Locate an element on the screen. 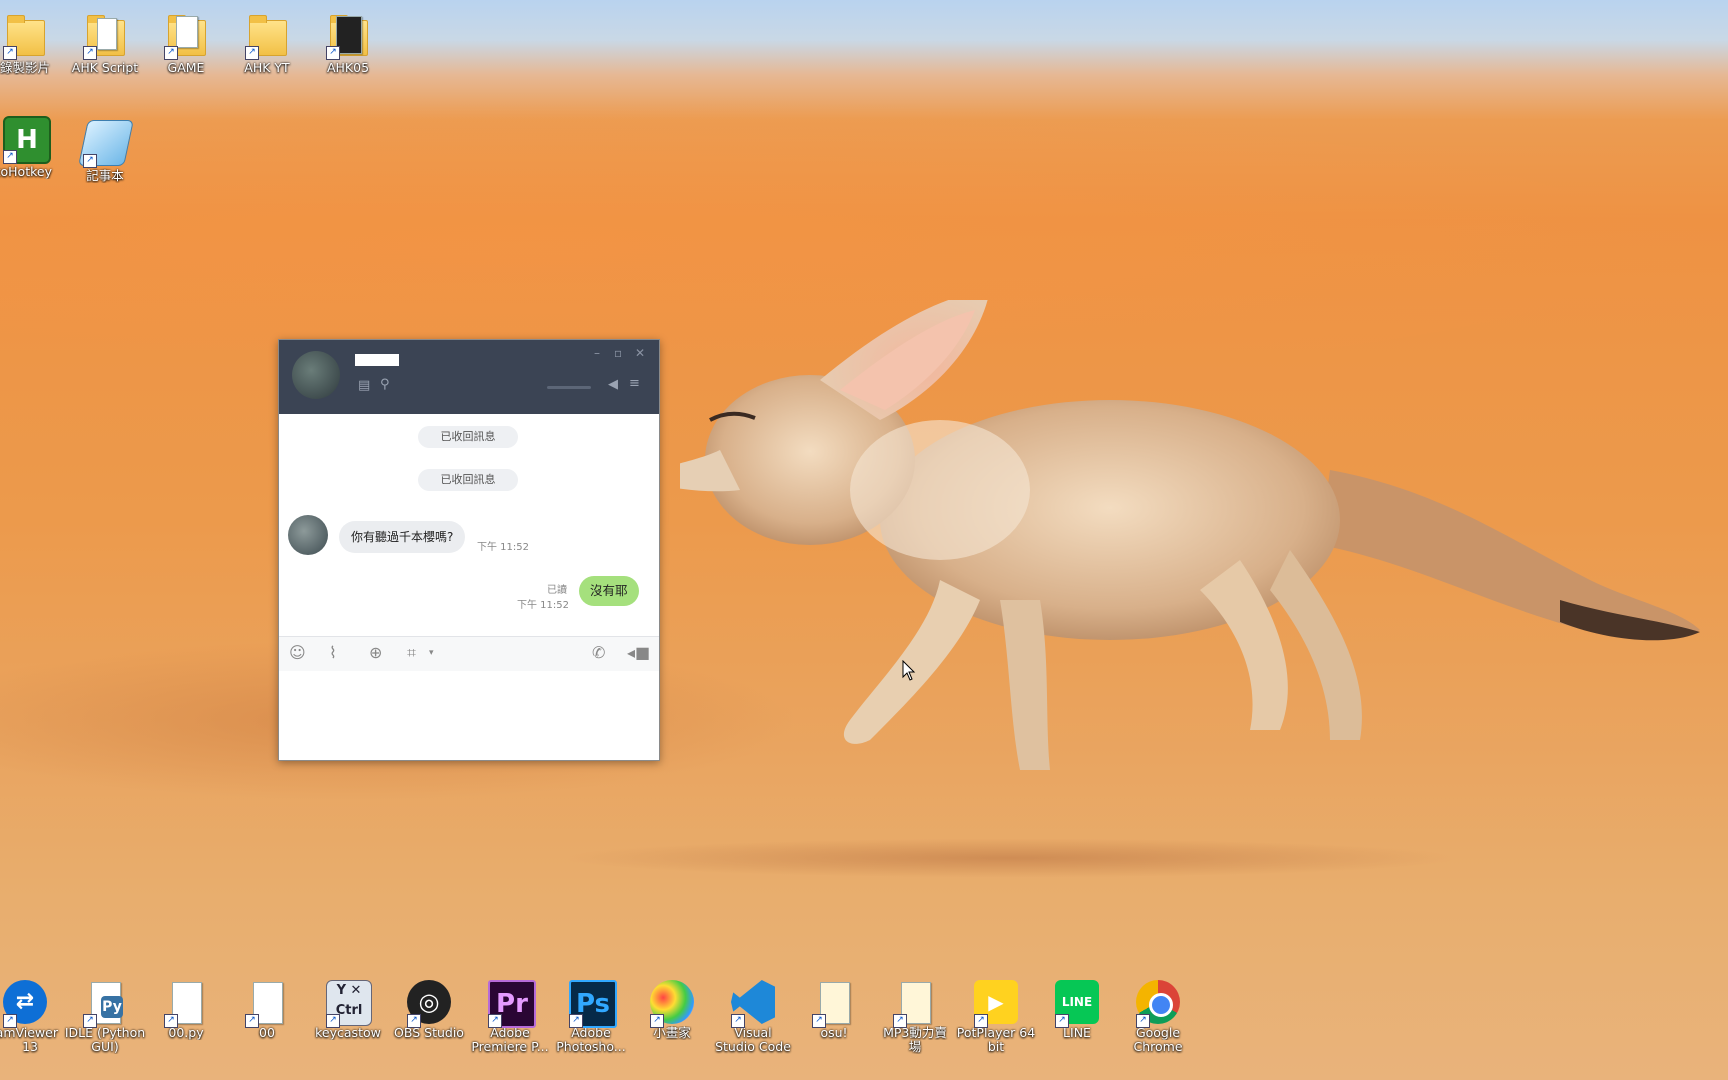  desktop-icon-osu: ↗ osu! is located at coordinates (834, 1009).